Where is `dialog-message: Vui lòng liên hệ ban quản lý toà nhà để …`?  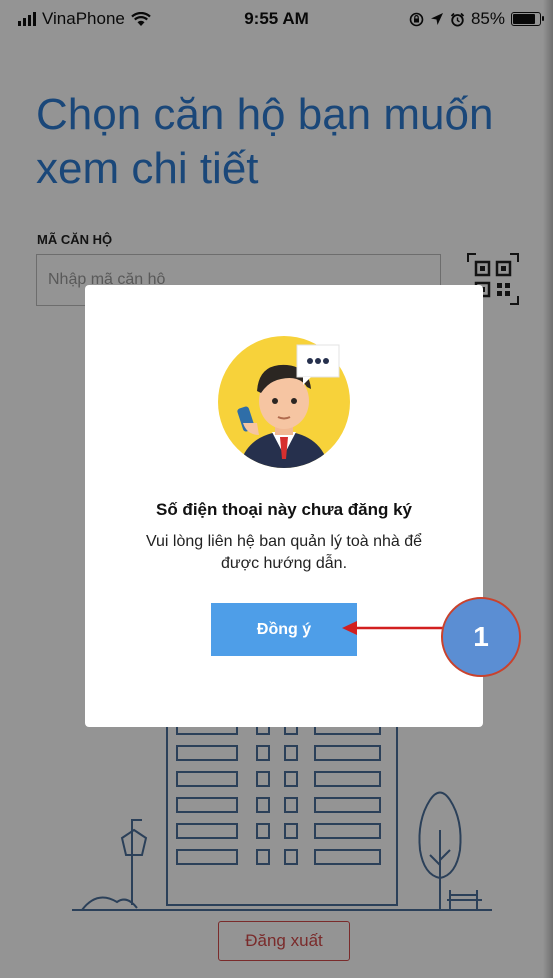 dialog-message: Vui lòng liên hệ ban quản lý toà nhà để … is located at coordinates (284, 552).